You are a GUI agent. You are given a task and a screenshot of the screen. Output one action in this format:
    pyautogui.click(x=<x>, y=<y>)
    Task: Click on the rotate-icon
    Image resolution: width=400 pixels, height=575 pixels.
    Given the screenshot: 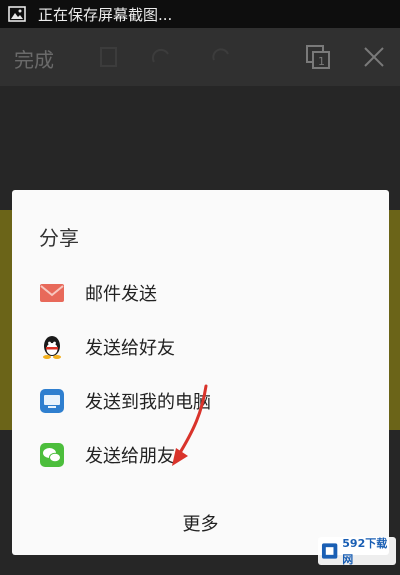 What is the action you would take?
    pyautogui.click(x=161, y=57)
    